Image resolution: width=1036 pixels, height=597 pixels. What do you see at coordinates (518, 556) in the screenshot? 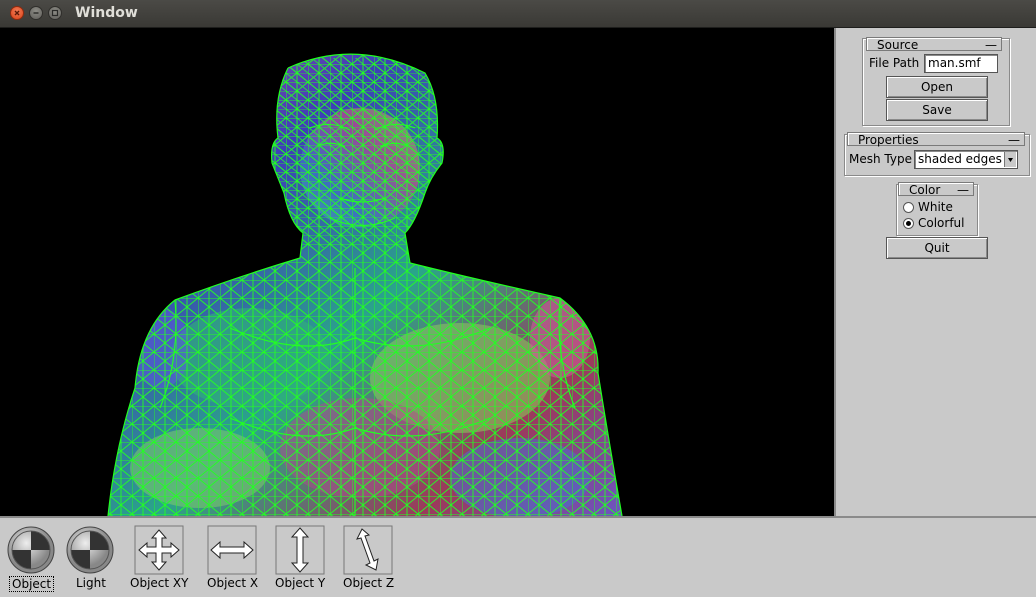
I see `transform-controls-bar: Object Light Object XY Object X Object Y` at bounding box center [518, 556].